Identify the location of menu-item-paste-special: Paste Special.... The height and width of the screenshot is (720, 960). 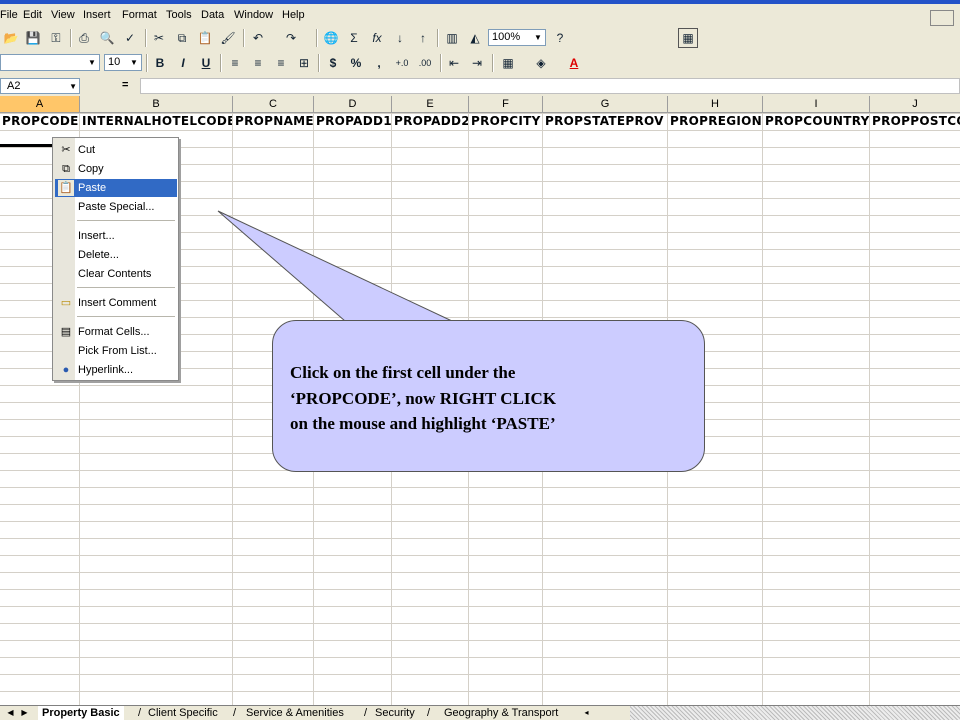
(116, 207).